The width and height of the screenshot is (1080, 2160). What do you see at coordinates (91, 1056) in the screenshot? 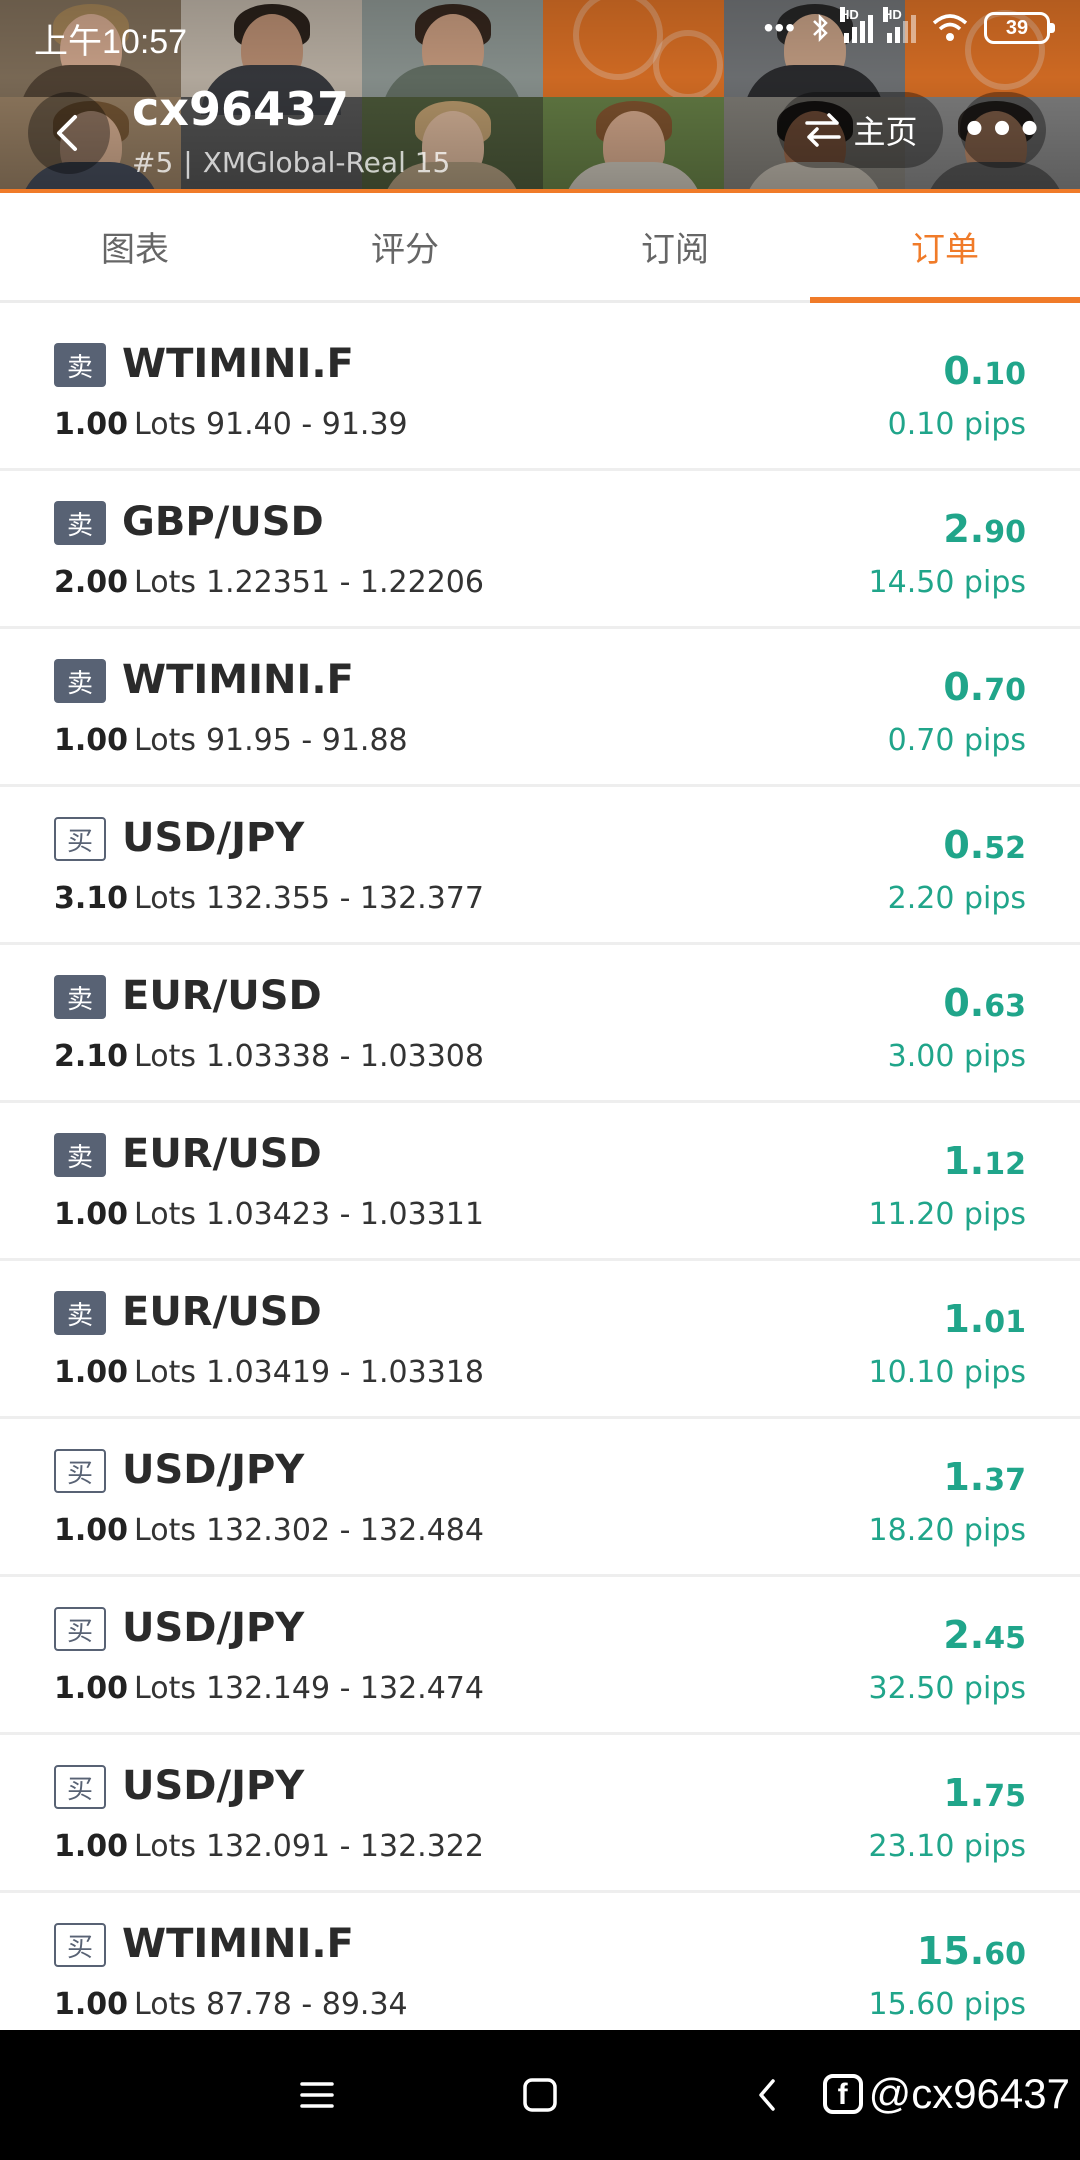
I see `order-lots: 2.10` at bounding box center [91, 1056].